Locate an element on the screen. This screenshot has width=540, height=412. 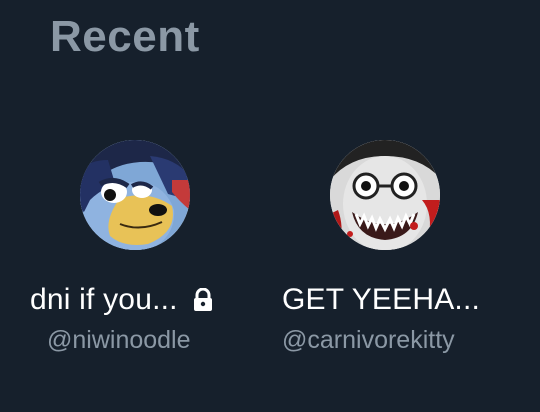
cartoon-dog-avatar-icon is located at coordinates (135, 195).